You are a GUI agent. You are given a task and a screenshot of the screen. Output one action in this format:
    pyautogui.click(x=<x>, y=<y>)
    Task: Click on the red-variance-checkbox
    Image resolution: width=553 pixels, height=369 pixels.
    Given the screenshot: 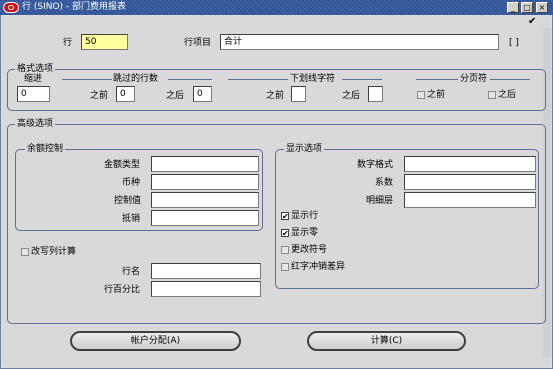 What is the action you would take?
    pyautogui.click(x=285, y=267)
    